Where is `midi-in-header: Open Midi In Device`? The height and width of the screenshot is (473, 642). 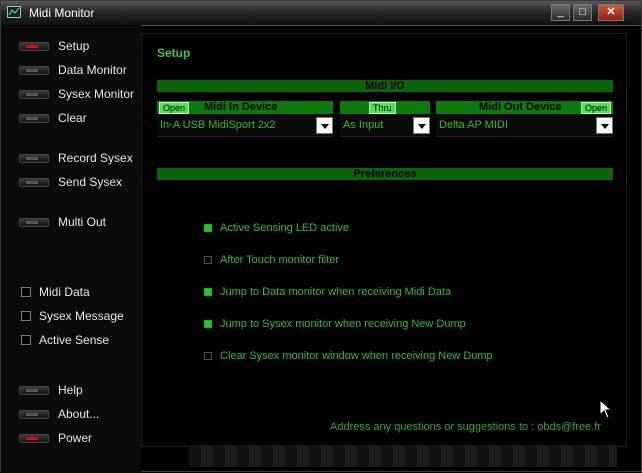
midi-in-header: Open Midi In Device is located at coordinates (245, 107).